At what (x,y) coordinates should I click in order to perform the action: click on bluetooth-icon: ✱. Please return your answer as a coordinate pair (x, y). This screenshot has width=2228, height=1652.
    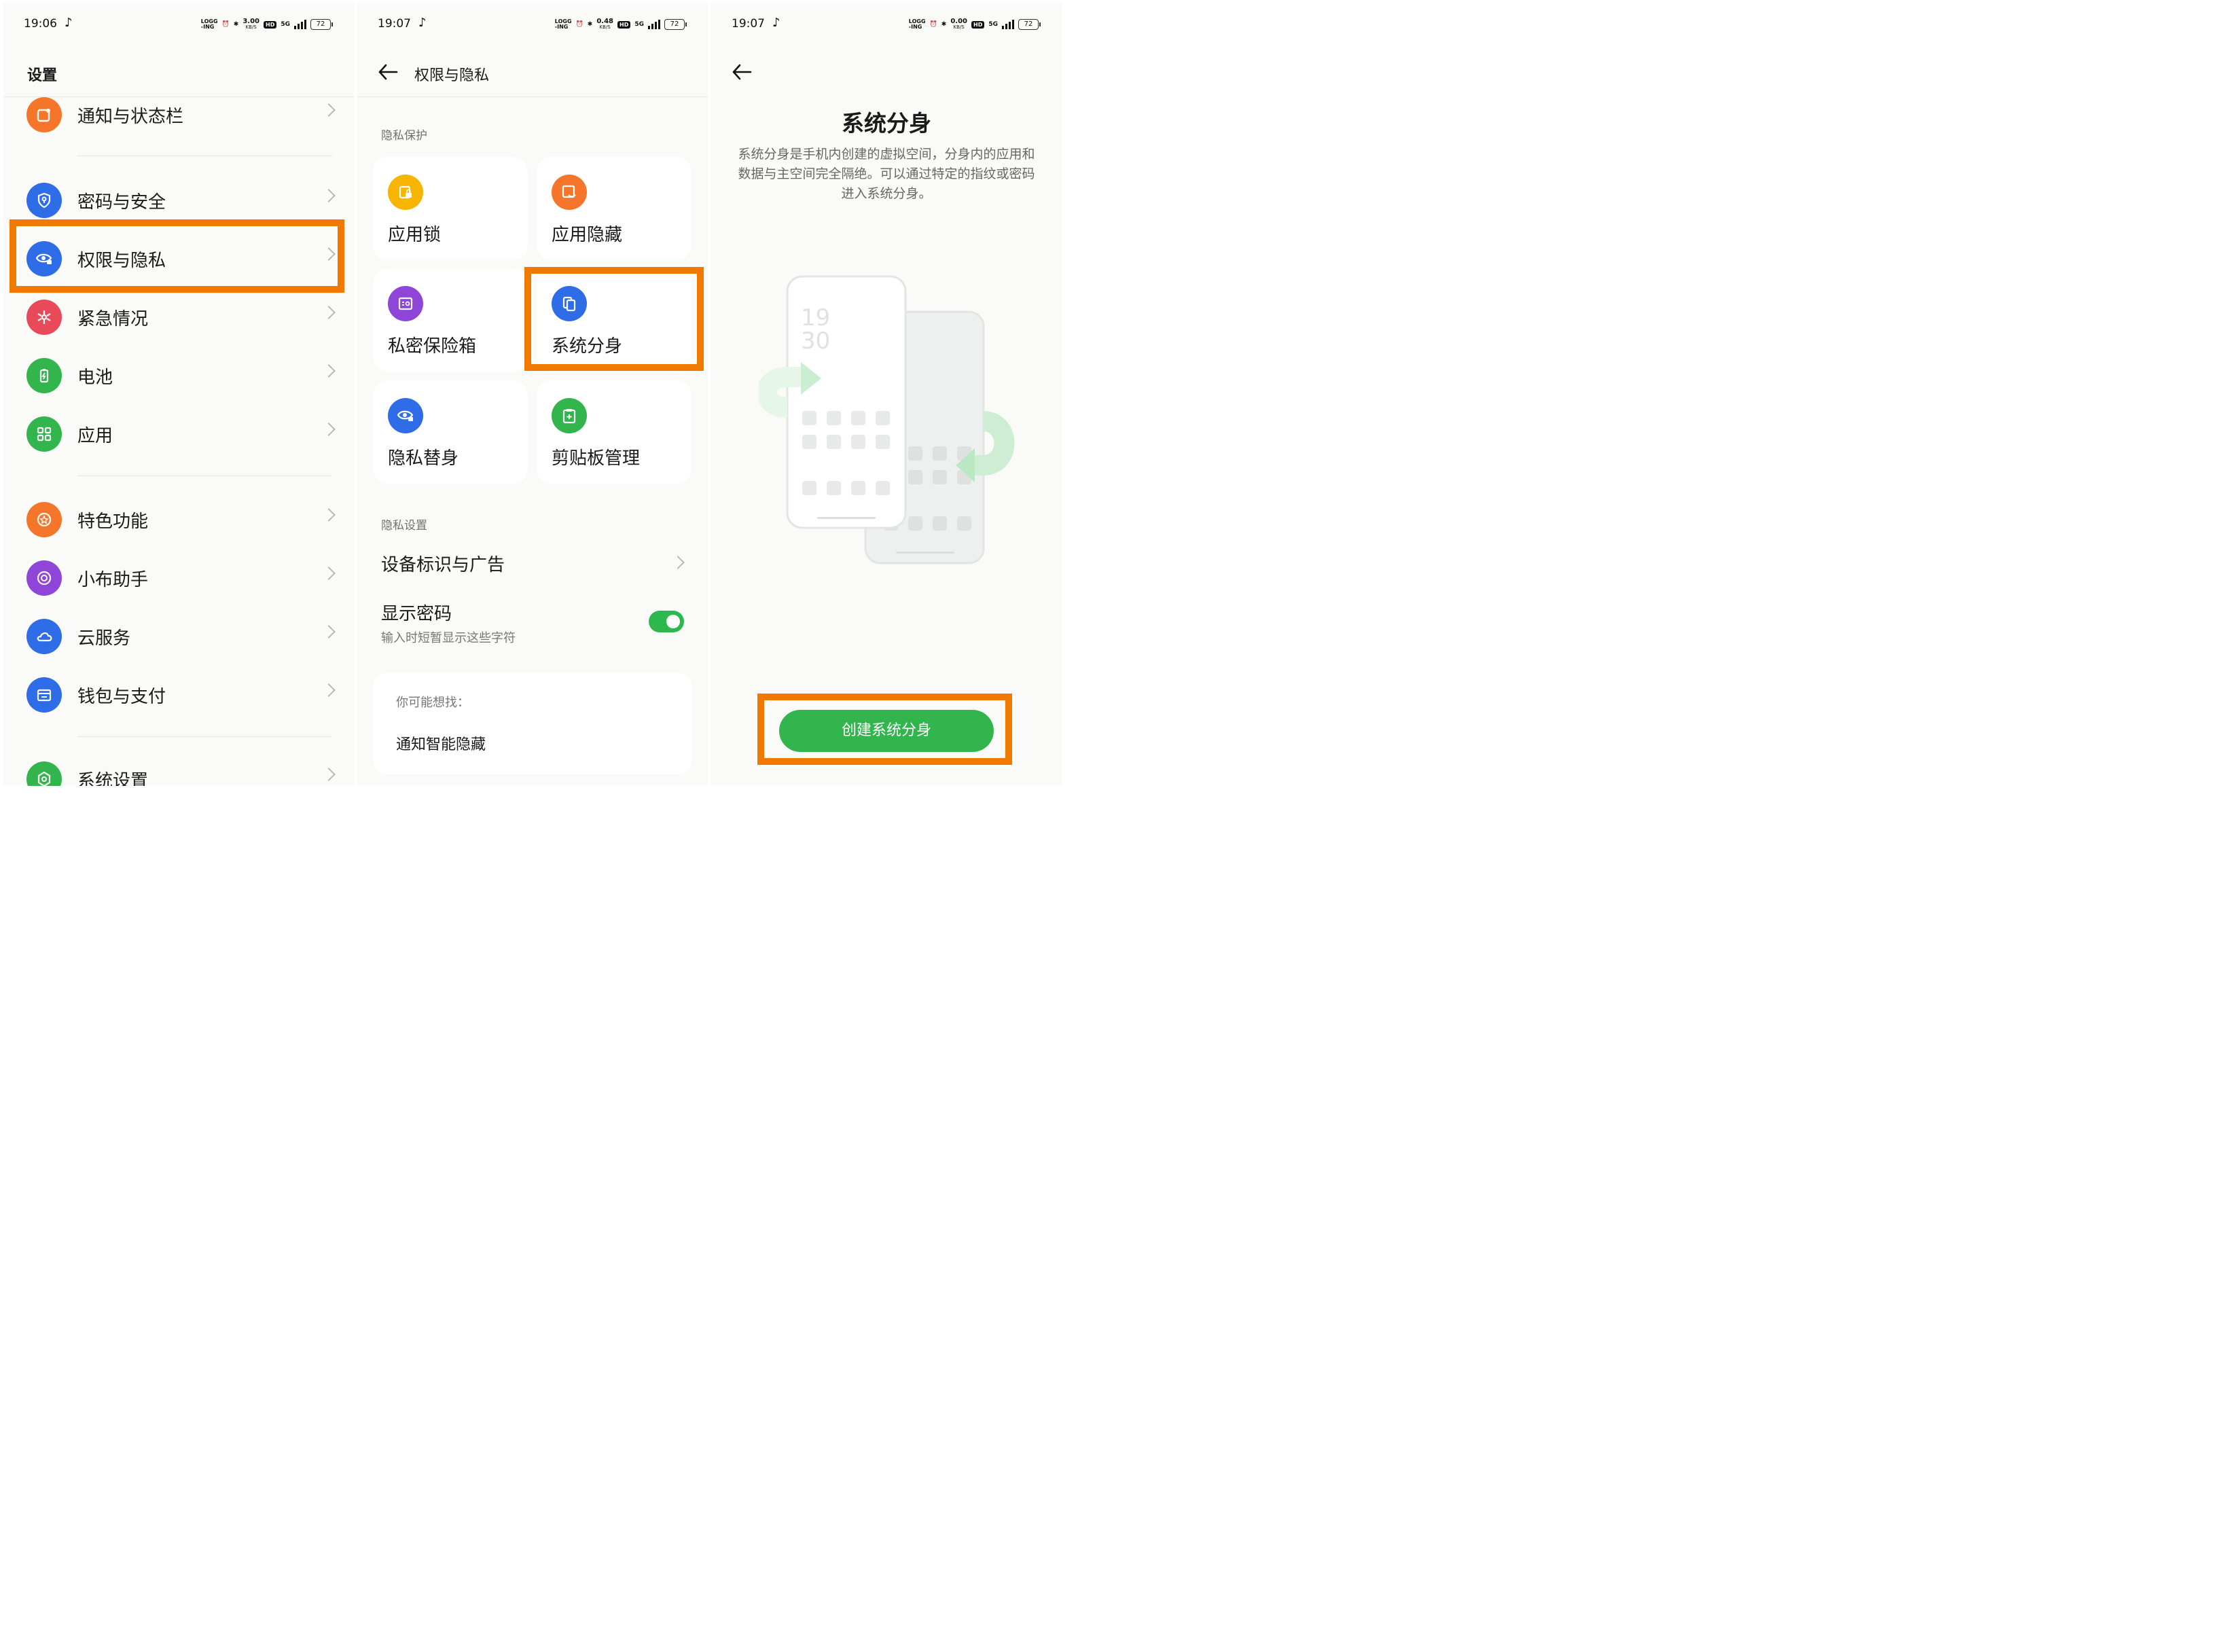
    Looking at the image, I should click on (944, 25).